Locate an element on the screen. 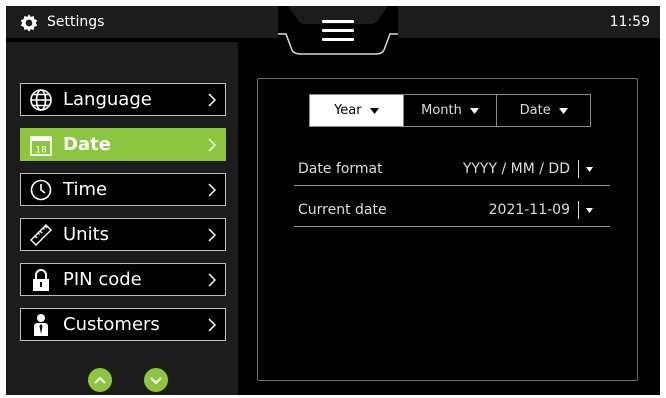  current-date-row: Current date 2021-11-09 is located at coordinates (452, 218).